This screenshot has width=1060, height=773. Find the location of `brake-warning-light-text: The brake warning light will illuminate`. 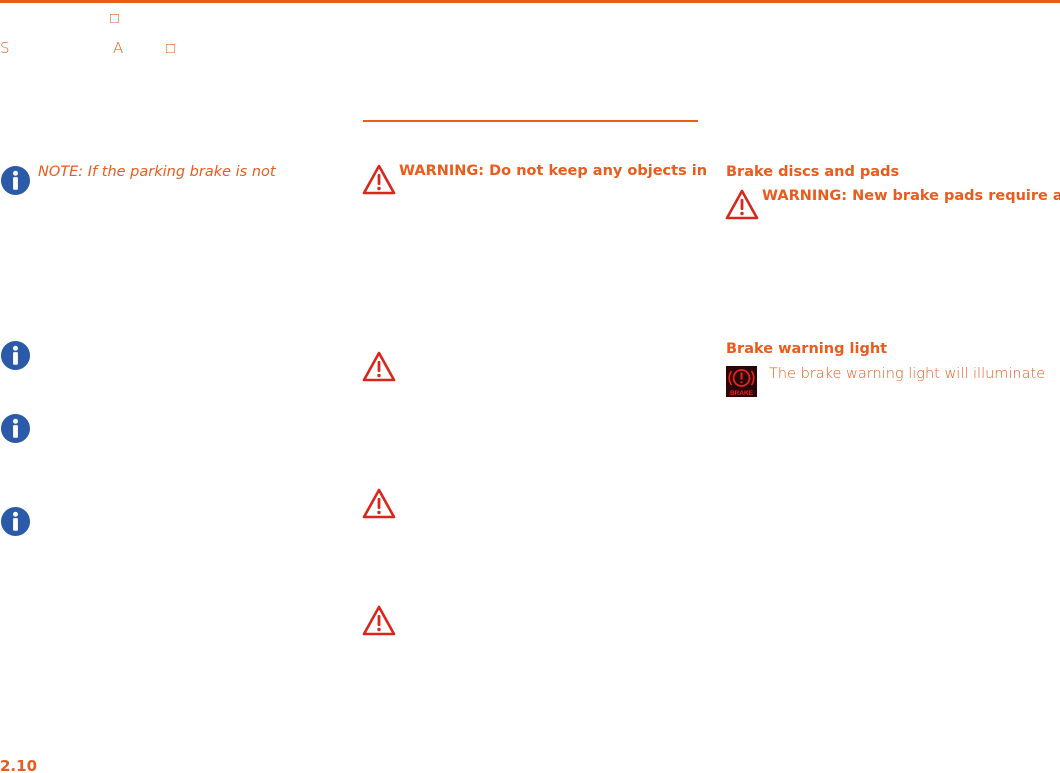

brake-warning-light-text: The brake warning light will illuminate is located at coordinates (907, 374).